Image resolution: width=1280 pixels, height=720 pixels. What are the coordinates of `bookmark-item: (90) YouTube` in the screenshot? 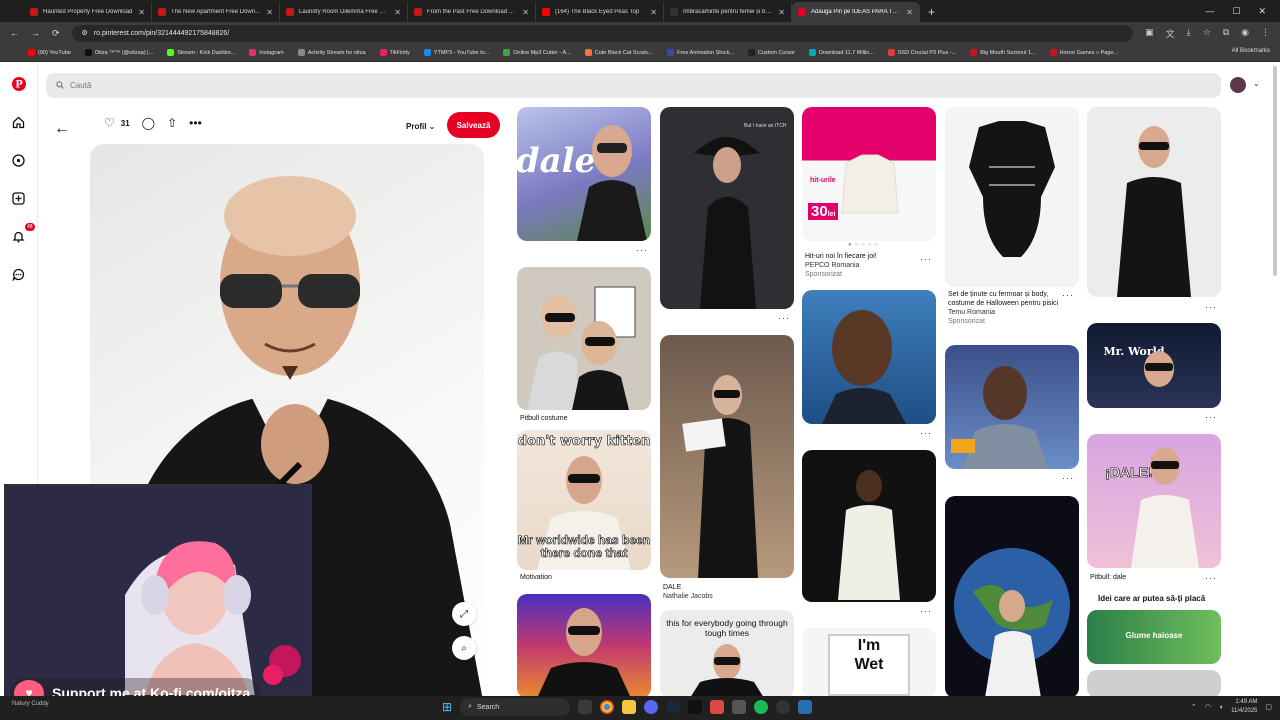 It's located at (49, 52).